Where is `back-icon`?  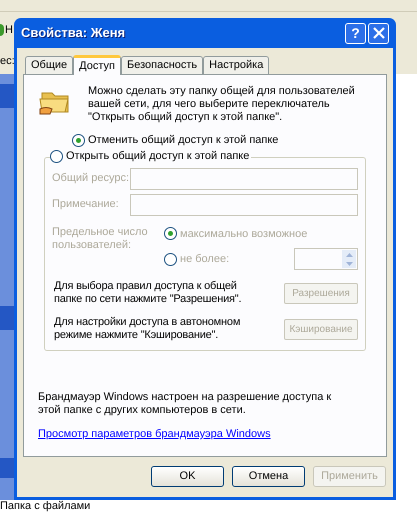 back-icon is located at coordinates (2, 30).